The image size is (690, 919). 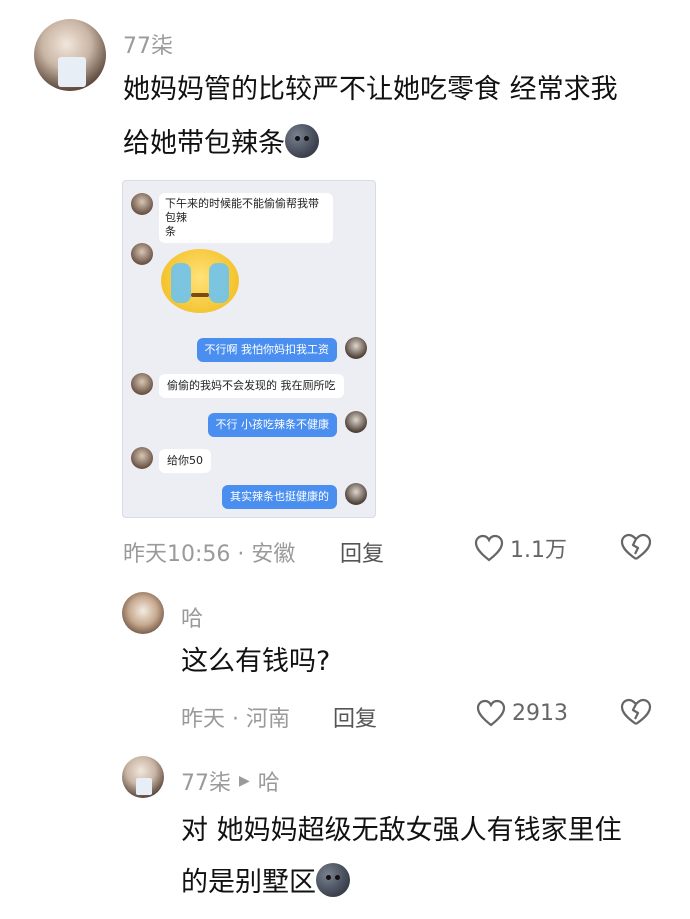 I want to click on chat-bubble: 下午来的时候能不能偷偷帮我带包辣 条, so click(x=246, y=218).